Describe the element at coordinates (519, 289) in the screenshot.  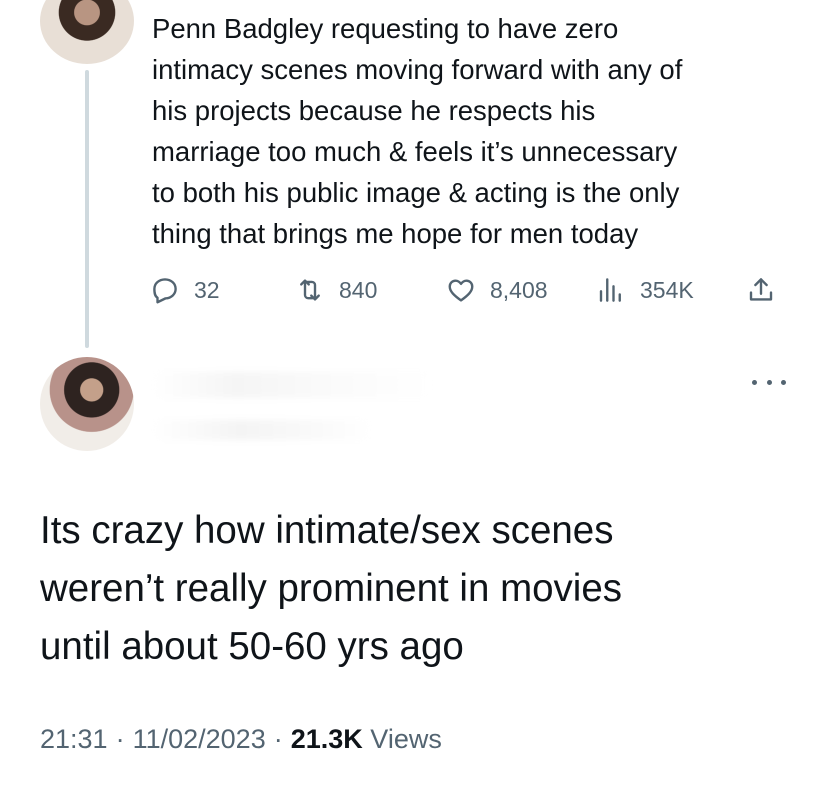
I see `like-count: 8,408` at that location.